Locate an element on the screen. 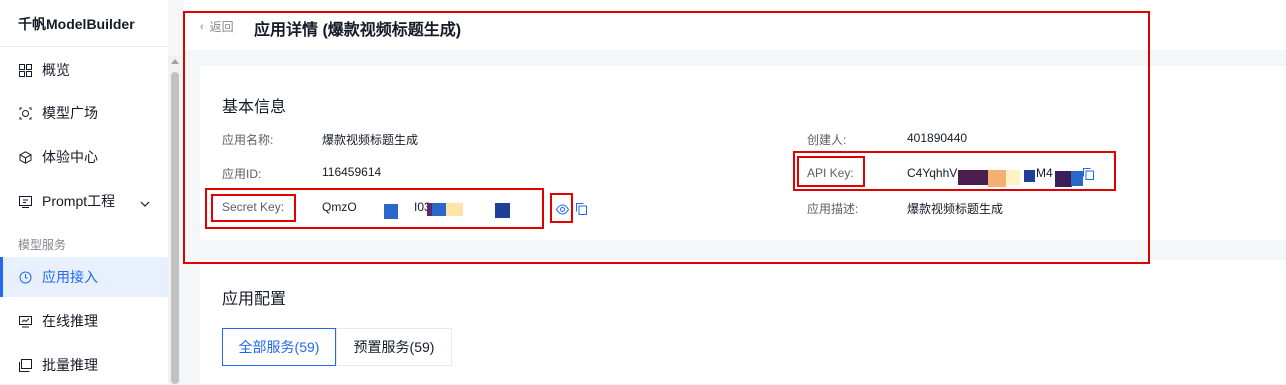 This screenshot has height=385, width=1286. app-config-title: 应用配置 is located at coordinates (254, 299).